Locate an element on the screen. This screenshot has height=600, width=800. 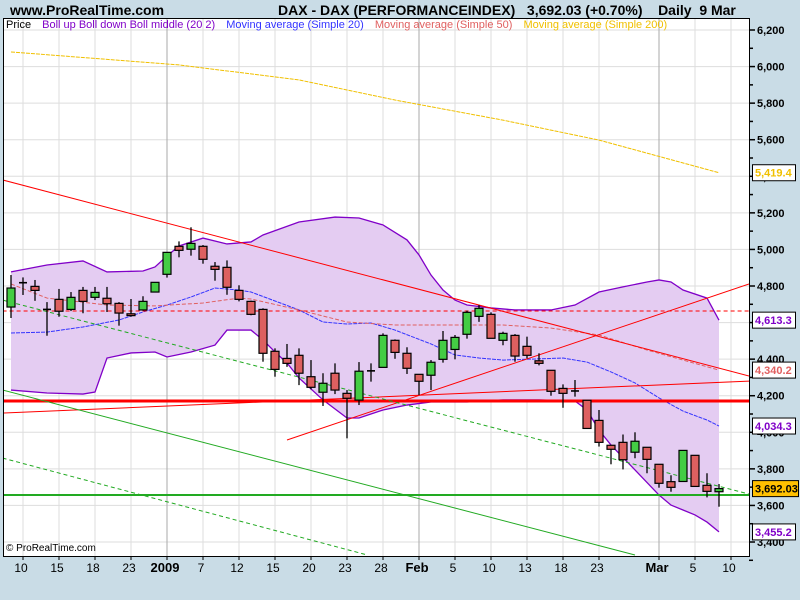
period: Daily is located at coordinates (675, 10).